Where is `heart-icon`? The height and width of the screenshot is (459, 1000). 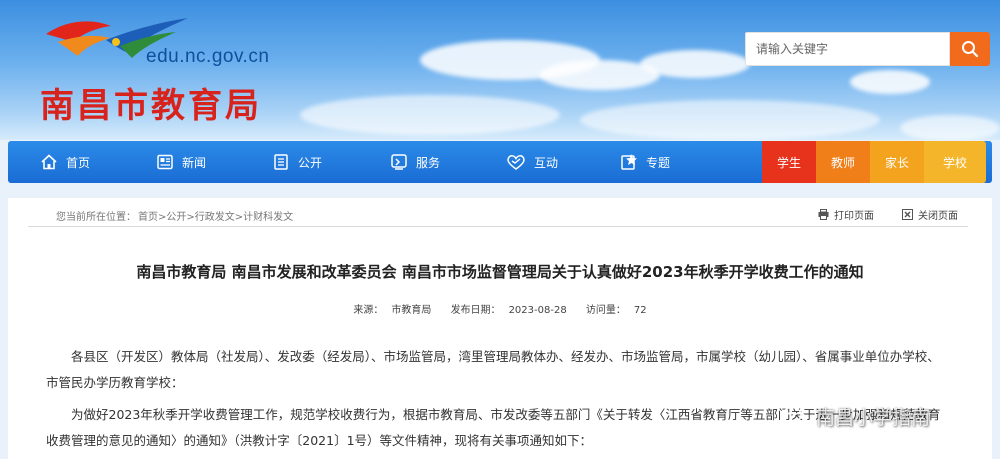 heart-icon is located at coordinates (516, 162).